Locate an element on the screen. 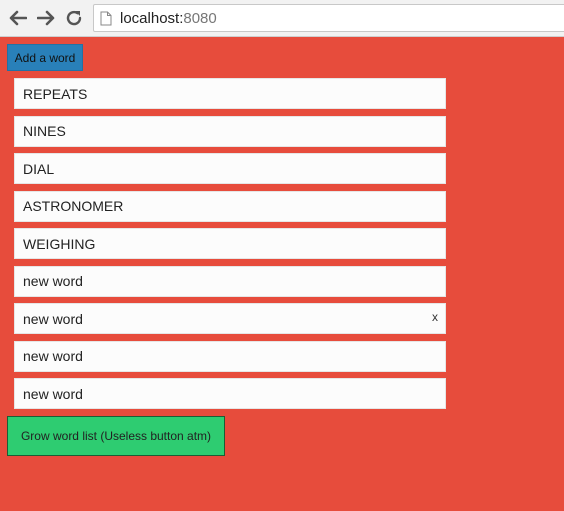 This screenshot has width=564, height=511. arrow-left-icon is located at coordinates (18, 18).